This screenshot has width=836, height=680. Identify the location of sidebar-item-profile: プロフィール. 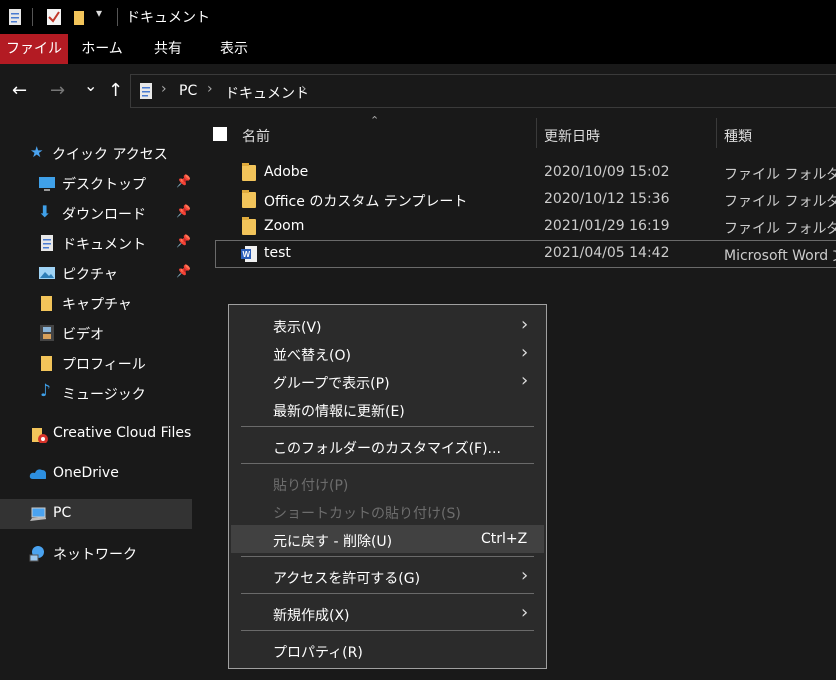
(96, 363).